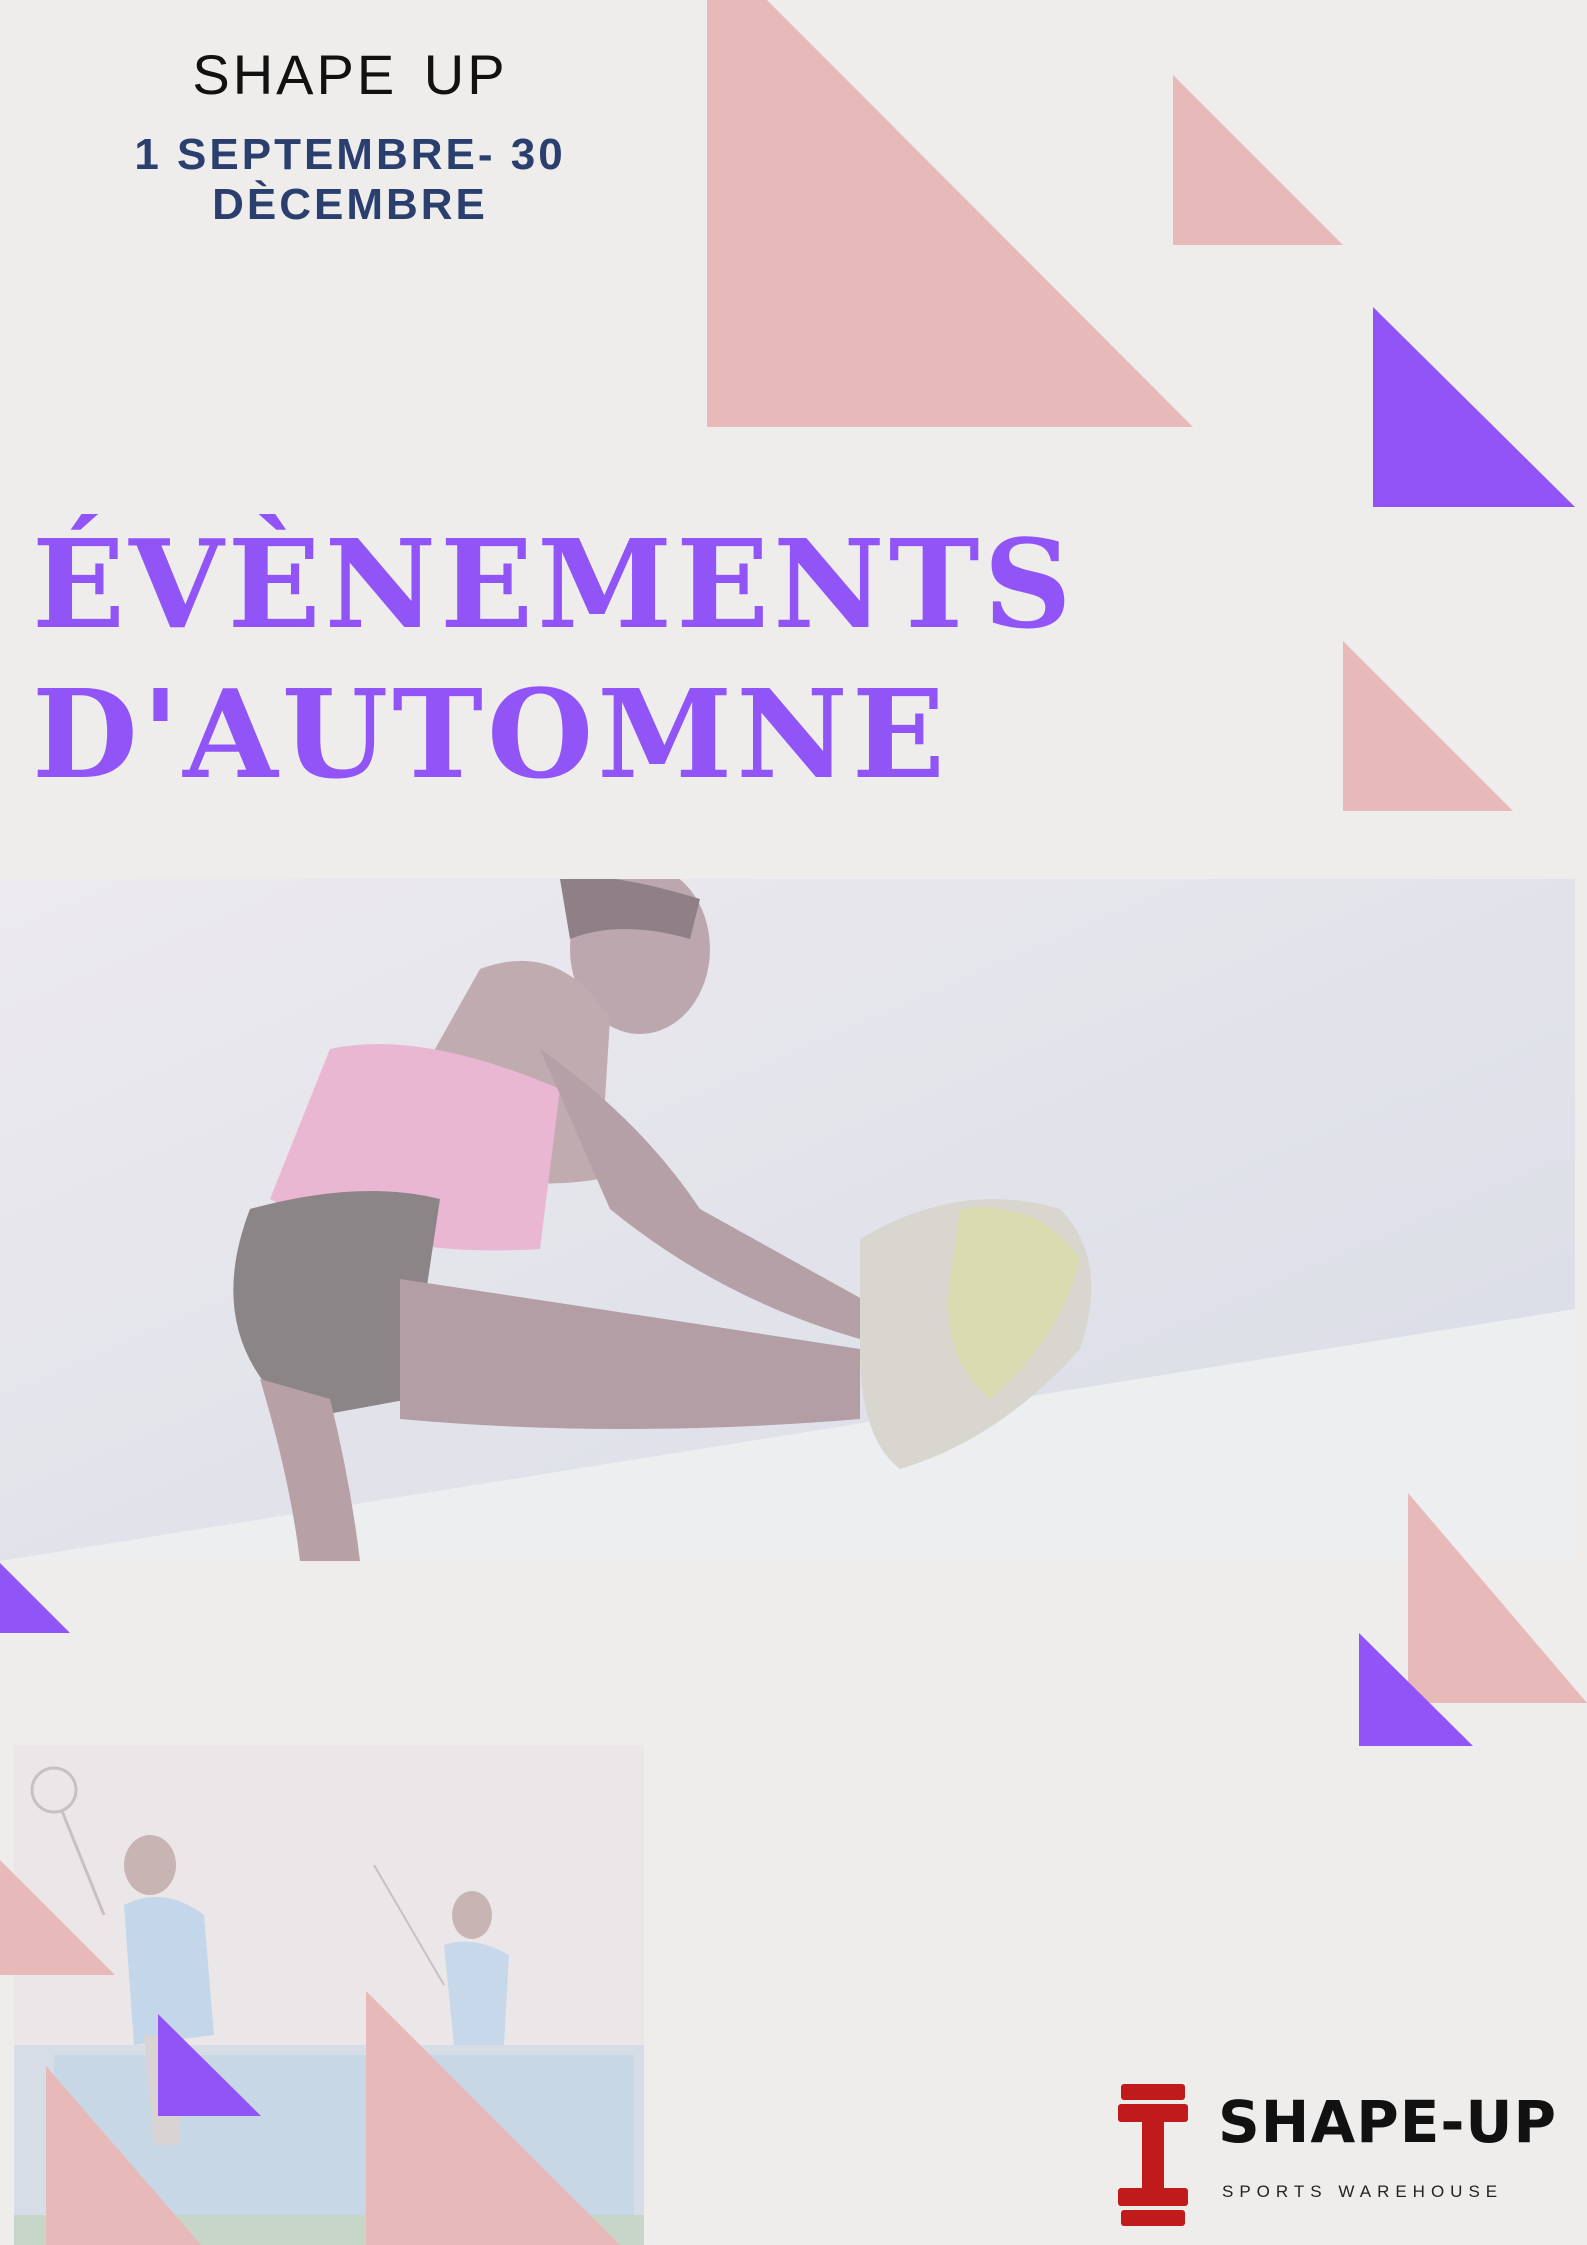  Describe the element at coordinates (1363, 2191) in the screenshot. I see `logo-tagline: SPORTS WAREHOUSE` at that location.